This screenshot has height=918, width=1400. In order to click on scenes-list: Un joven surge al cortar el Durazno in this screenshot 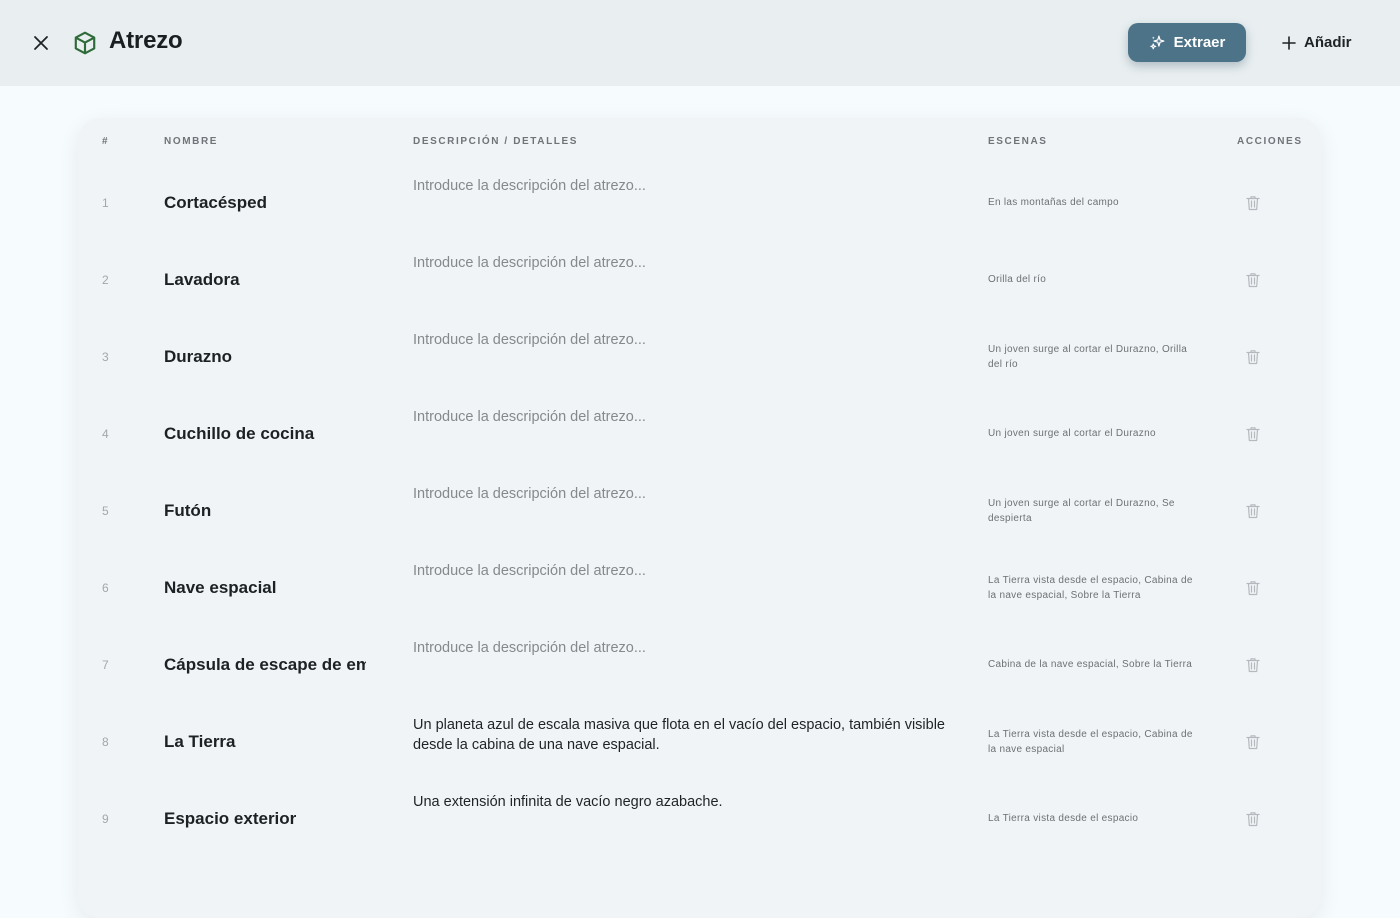, I will do `click(1072, 433)`.